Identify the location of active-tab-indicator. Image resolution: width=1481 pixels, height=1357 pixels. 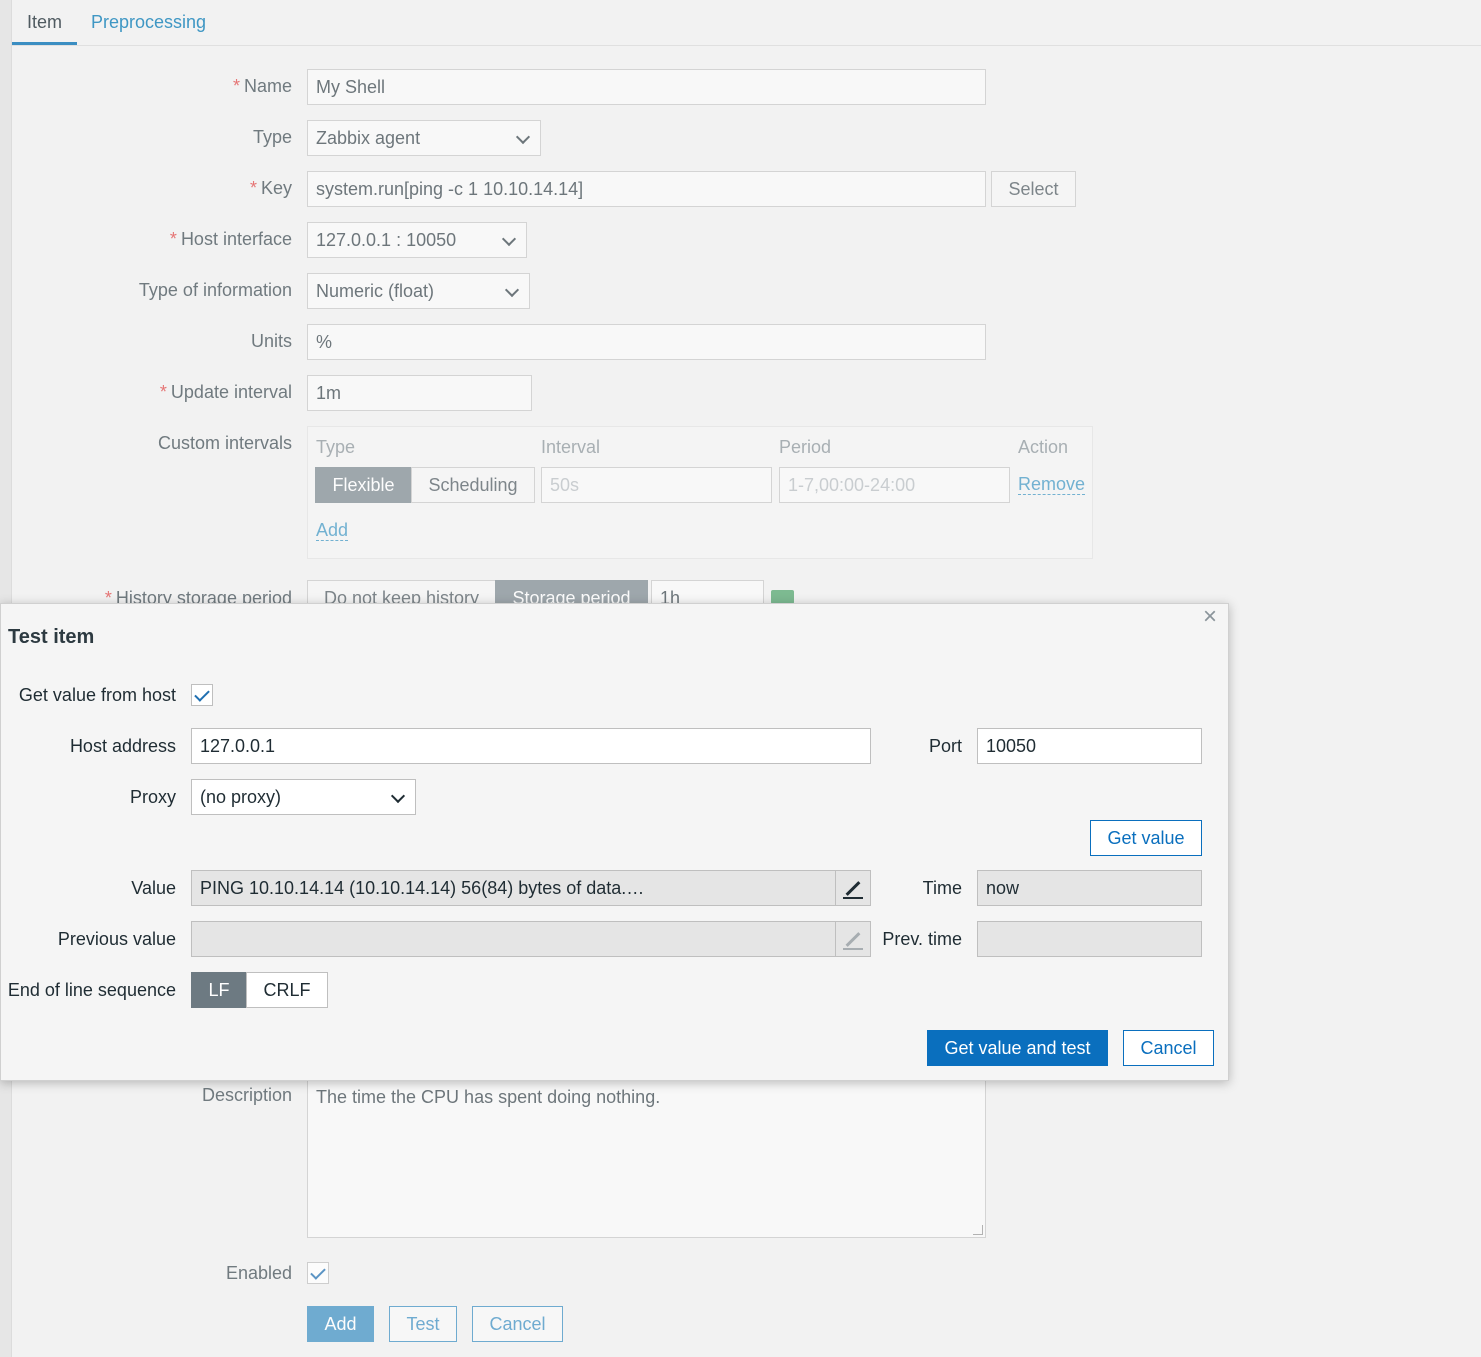
(44, 43).